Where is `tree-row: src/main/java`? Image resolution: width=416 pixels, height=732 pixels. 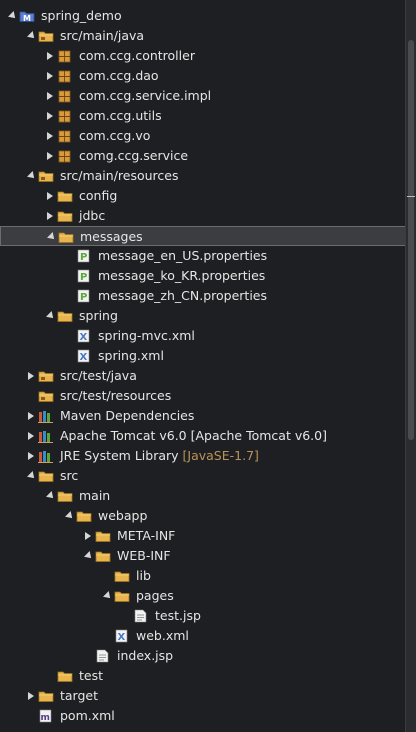
tree-row: src/main/java is located at coordinates (203, 36).